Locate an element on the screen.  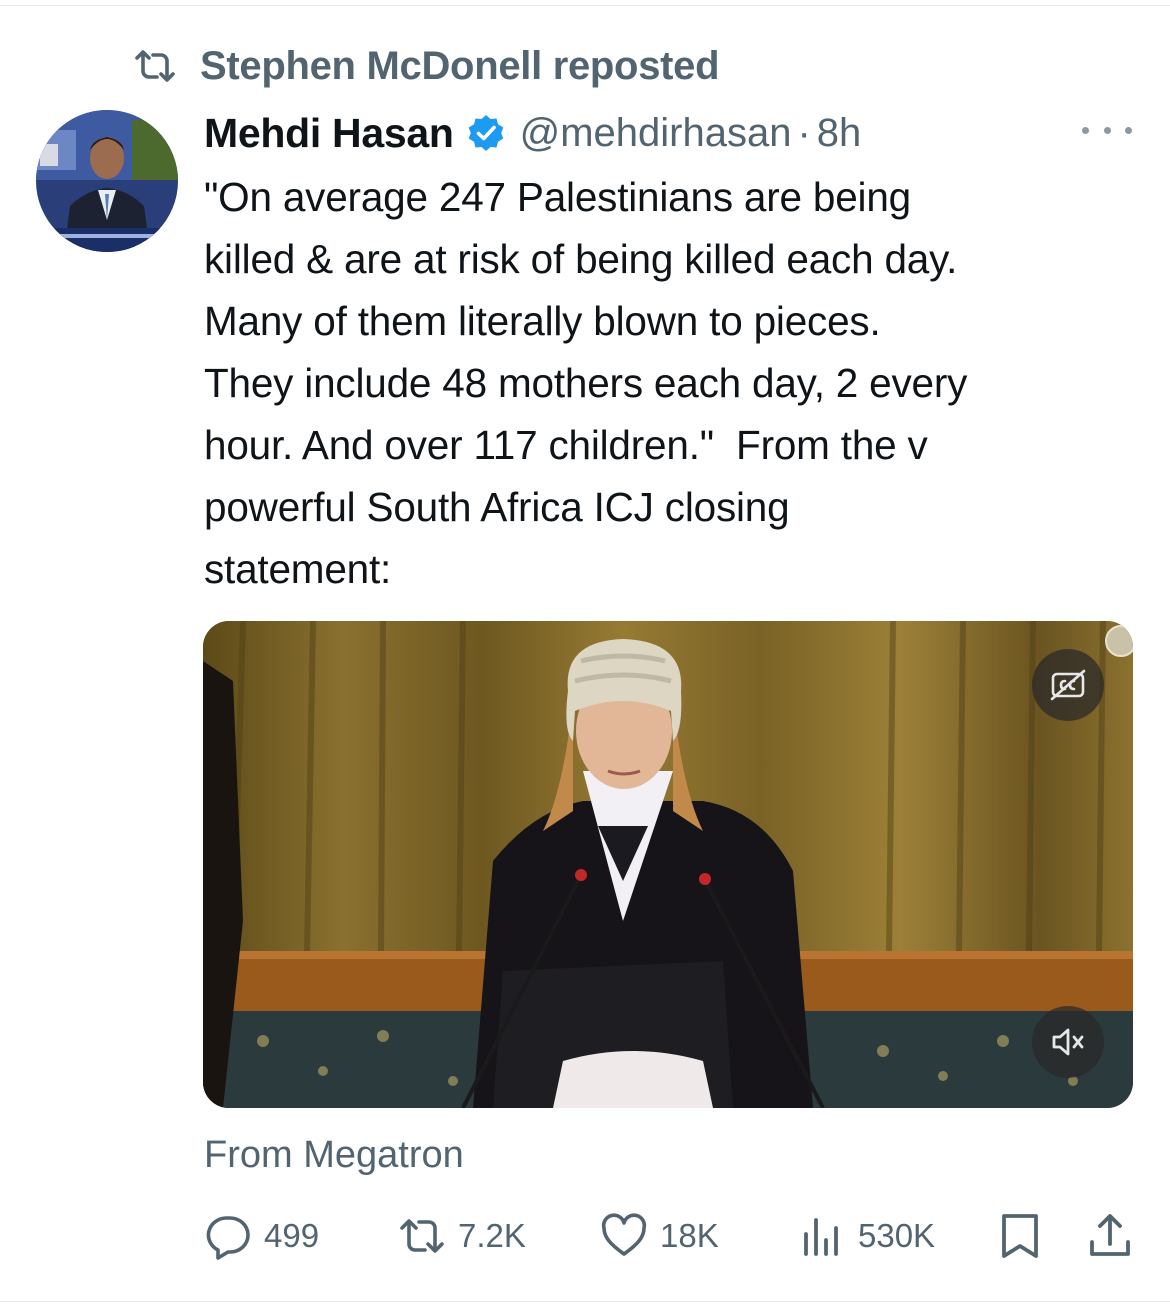
court-seal is located at coordinates (1119, 641).